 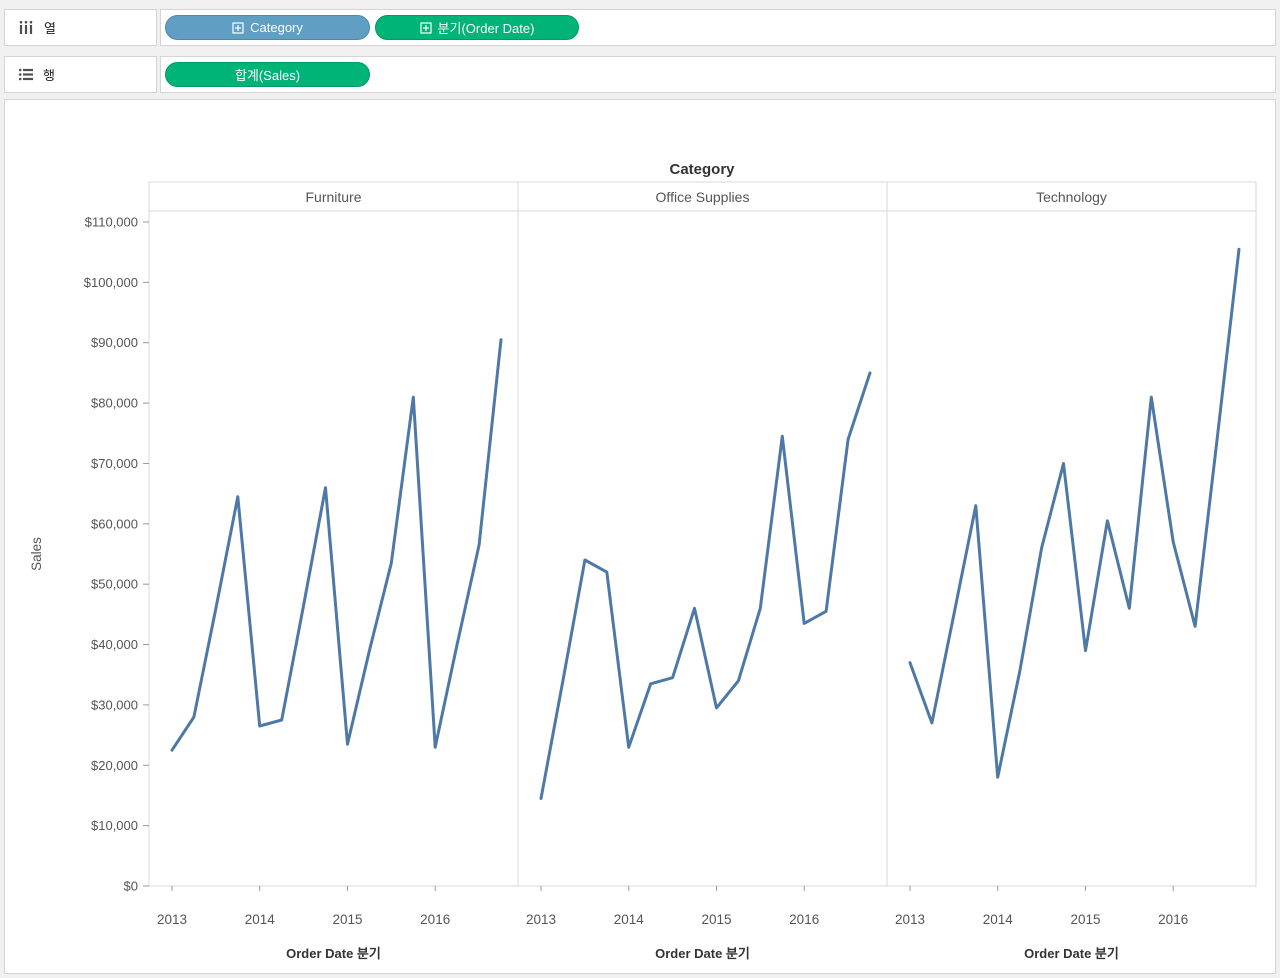 What do you see at coordinates (703, 197) in the screenshot?
I see `panel-header: Office Supplies` at bounding box center [703, 197].